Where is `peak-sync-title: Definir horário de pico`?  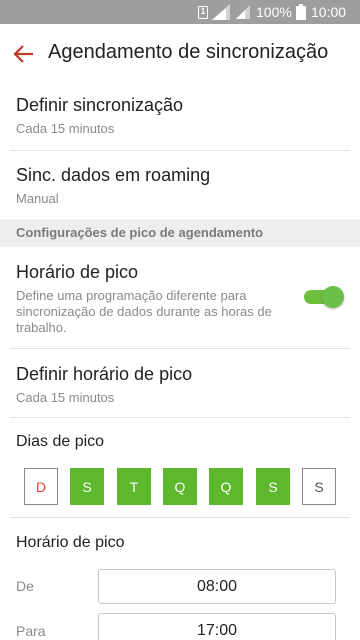
peak-sync-title: Definir horário de pico is located at coordinates (104, 374).